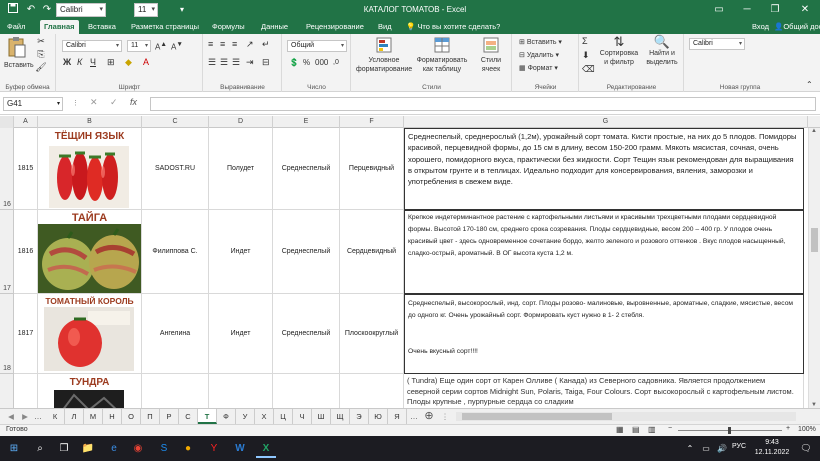  What do you see at coordinates (809, 84) in the screenshot?
I see `collapse-ribbon-icon: ⌃` at bounding box center [809, 84].